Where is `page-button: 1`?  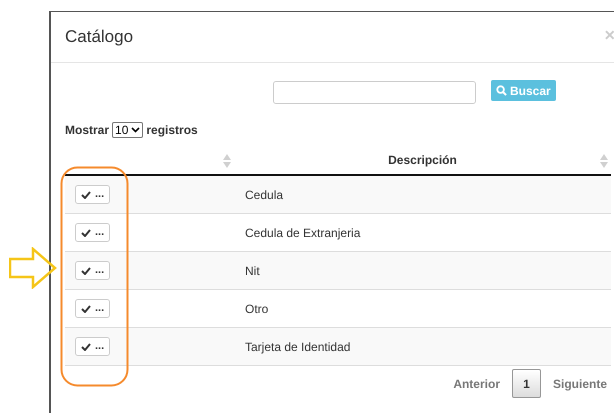 page-button: 1 is located at coordinates (526, 383).